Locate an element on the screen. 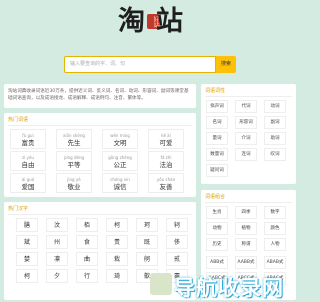  hot-char-link: 行 is located at coordinates (87, 276).